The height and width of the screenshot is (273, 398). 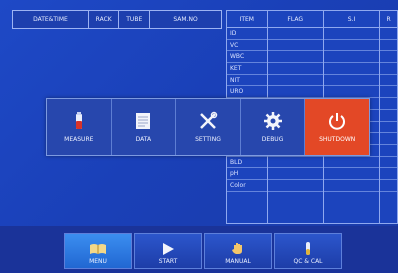 What do you see at coordinates (308, 248) in the screenshot?
I see `tube-icon` at bounding box center [308, 248].